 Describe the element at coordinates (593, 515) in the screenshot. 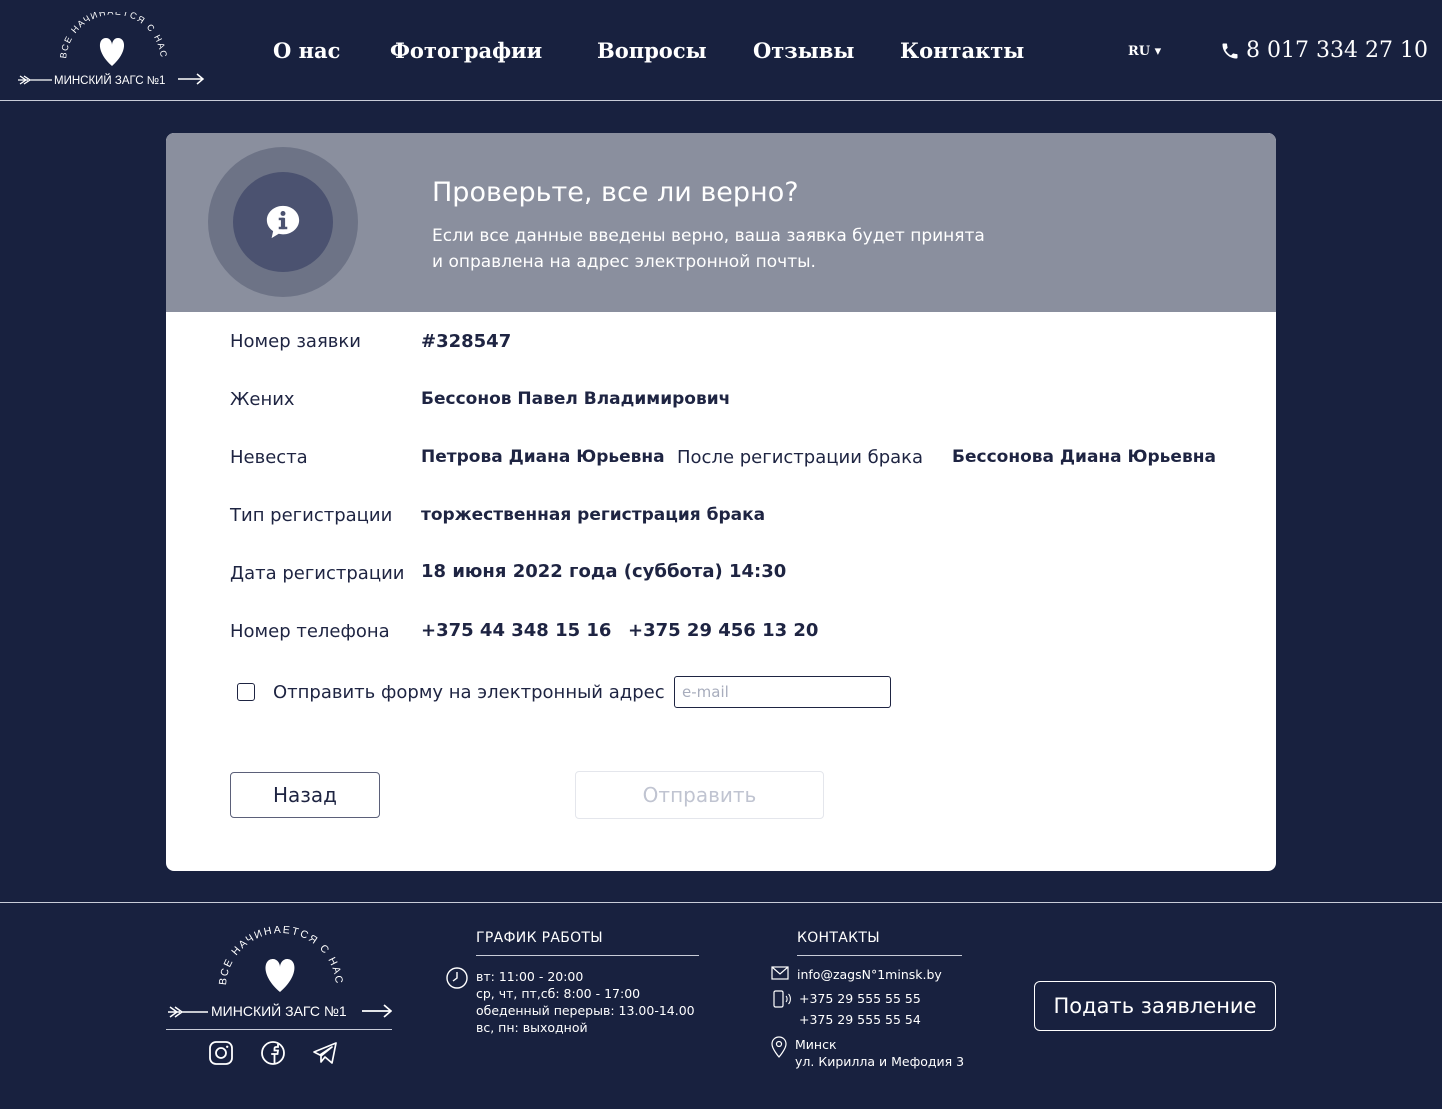

I see `registration-type-value: торжественная регистрация брака` at that location.